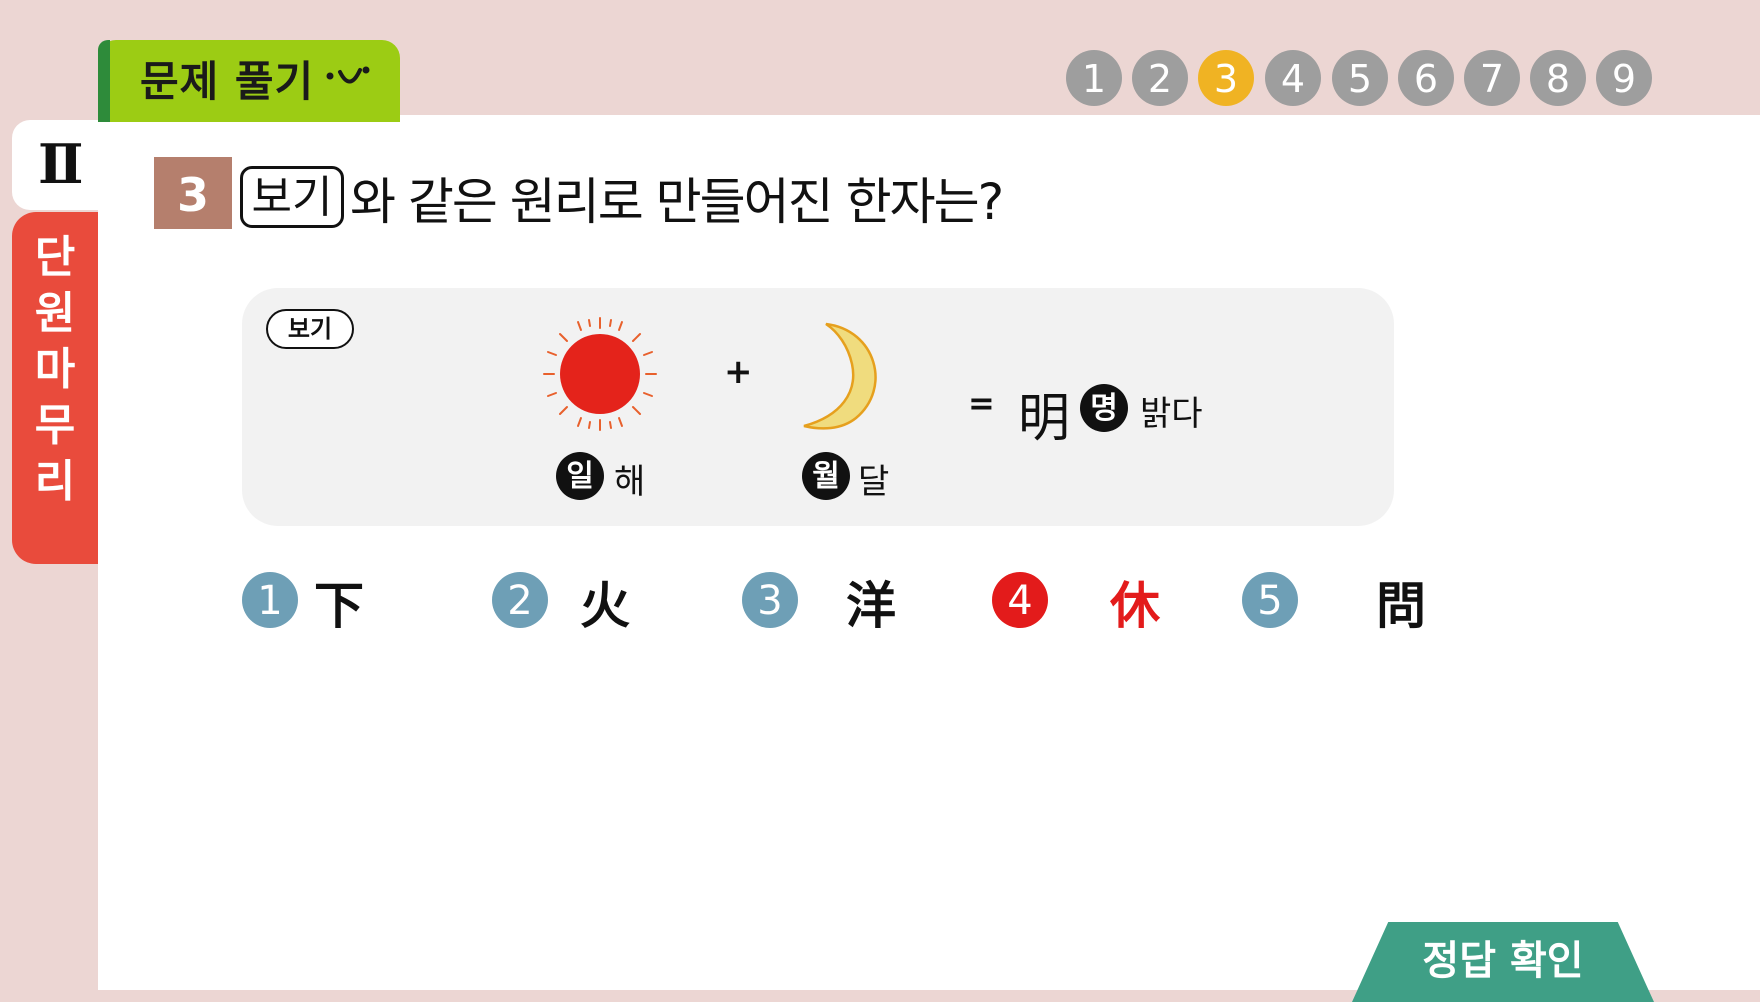 Image resolution: width=1760 pixels, height=1002 pixels. What do you see at coordinates (348, 75) in the screenshot?
I see `smile-icon` at bounding box center [348, 75].